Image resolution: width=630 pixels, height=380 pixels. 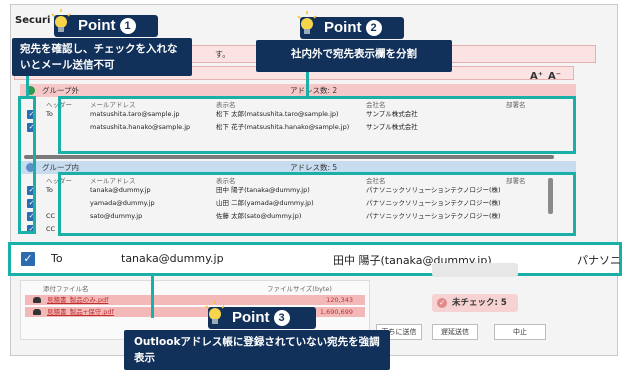 What do you see at coordinates (536, 76) in the screenshot?
I see `font-increase-button: A⁺` at bounding box center [536, 76].